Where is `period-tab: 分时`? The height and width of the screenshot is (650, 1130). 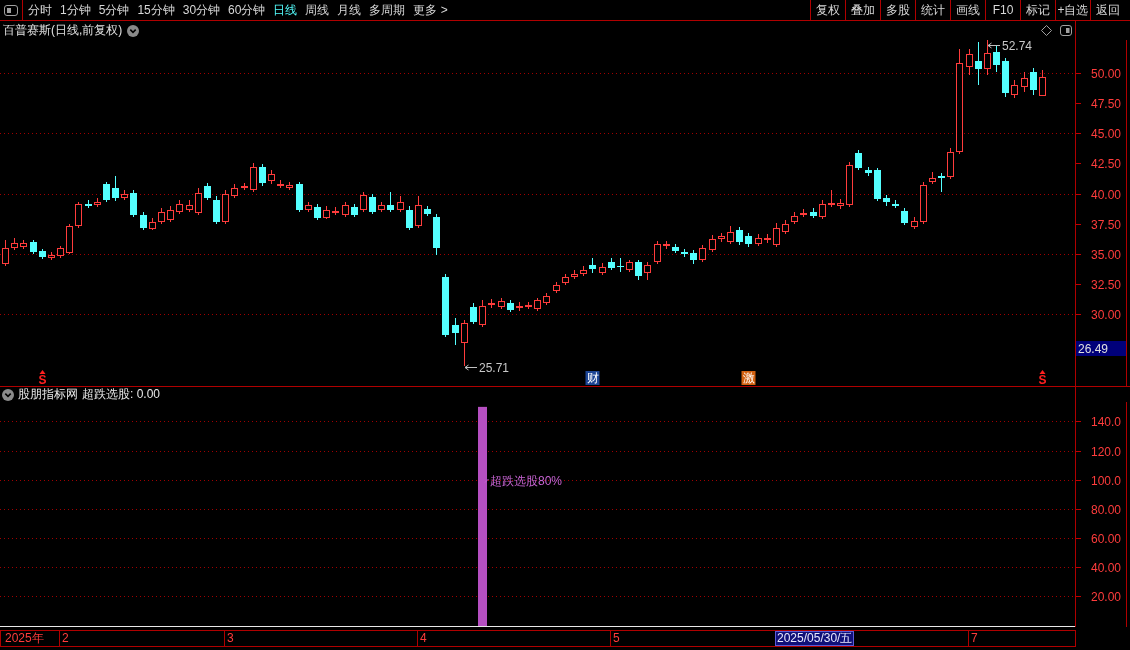 period-tab: 分时 is located at coordinates (40, 10).